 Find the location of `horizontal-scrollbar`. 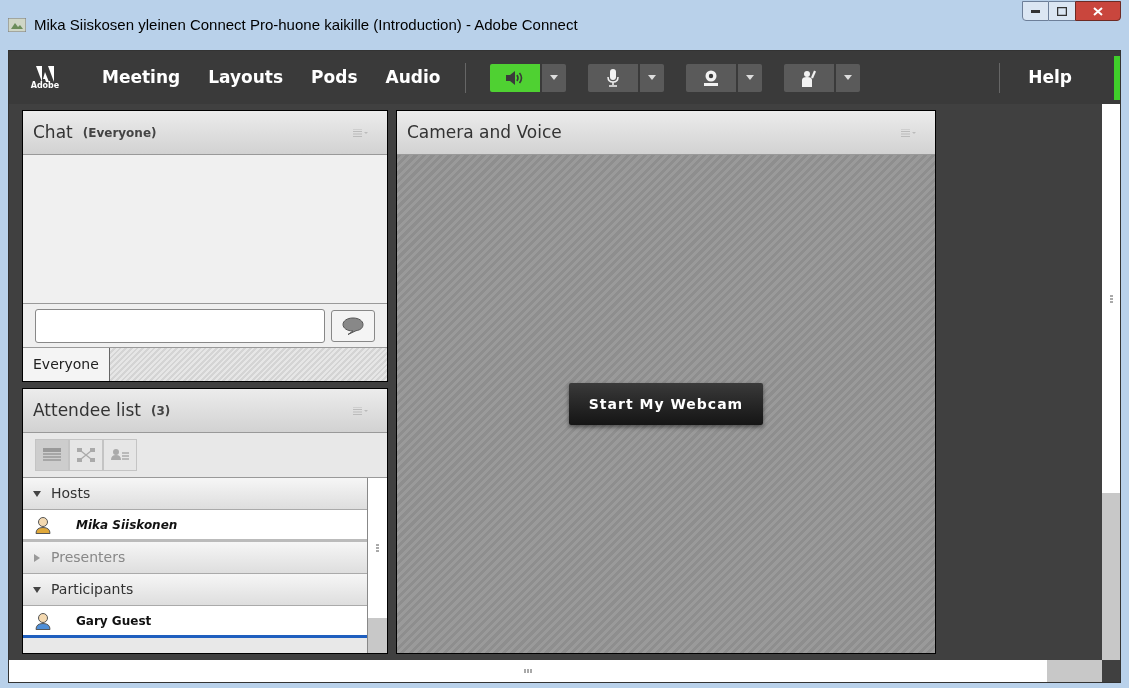

horizontal-scrollbar is located at coordinates (555, 671).